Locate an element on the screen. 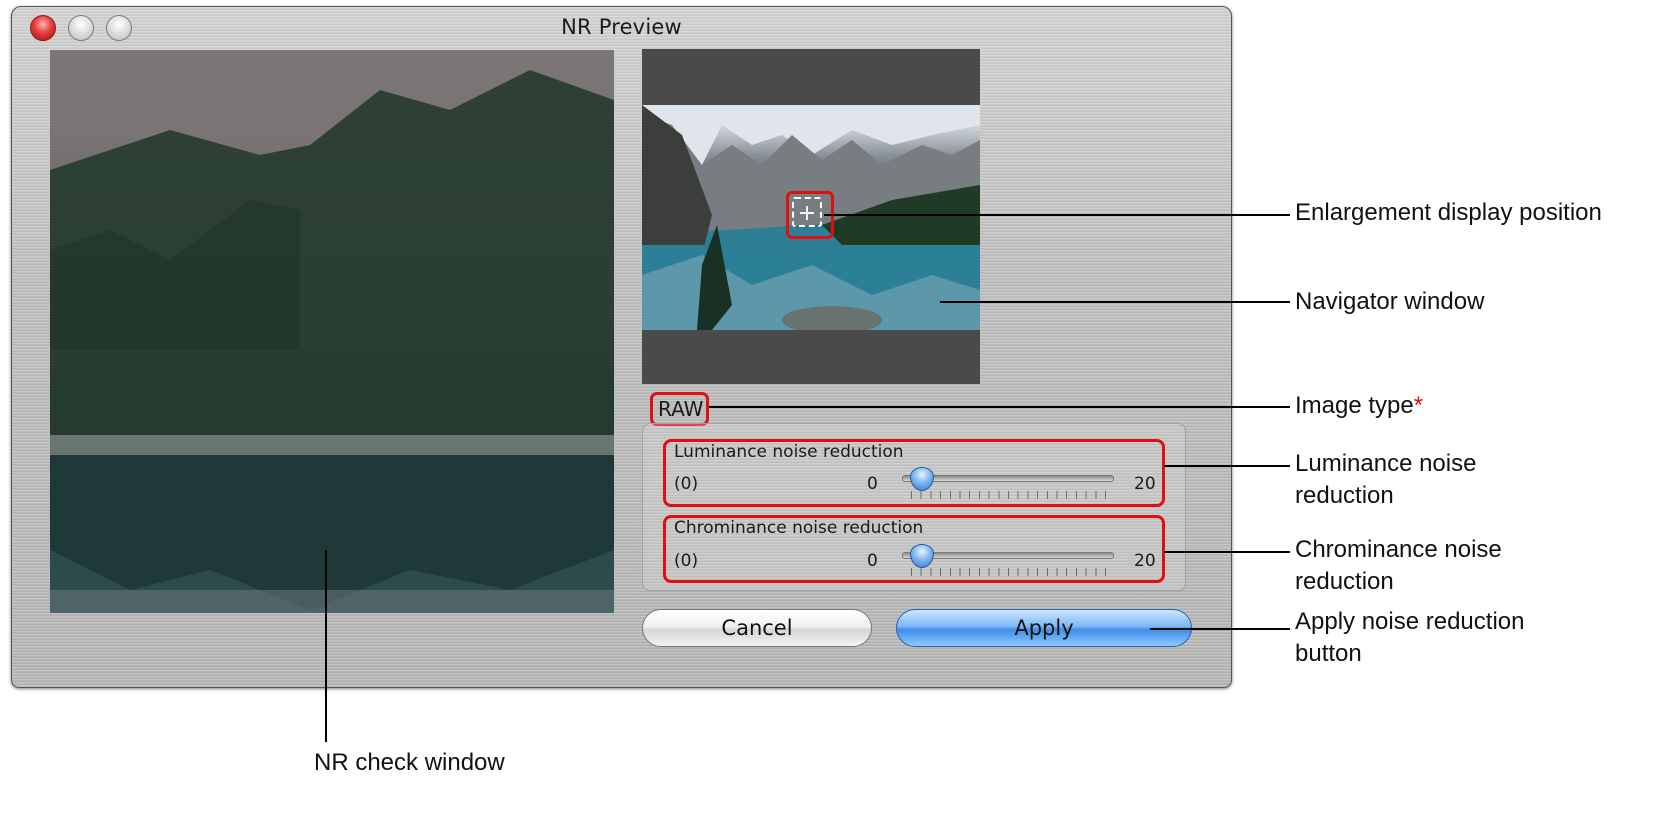  nr-check-leader-line is located at coordinates (326, 646).